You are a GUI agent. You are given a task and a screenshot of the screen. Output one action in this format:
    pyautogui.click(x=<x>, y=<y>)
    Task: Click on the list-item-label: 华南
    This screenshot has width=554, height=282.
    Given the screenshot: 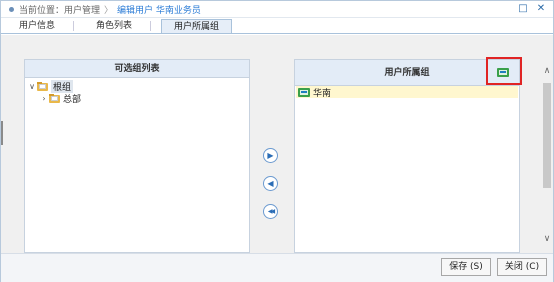 What is the action you would take?
    pyautogui.click(x=322, y=93)
    